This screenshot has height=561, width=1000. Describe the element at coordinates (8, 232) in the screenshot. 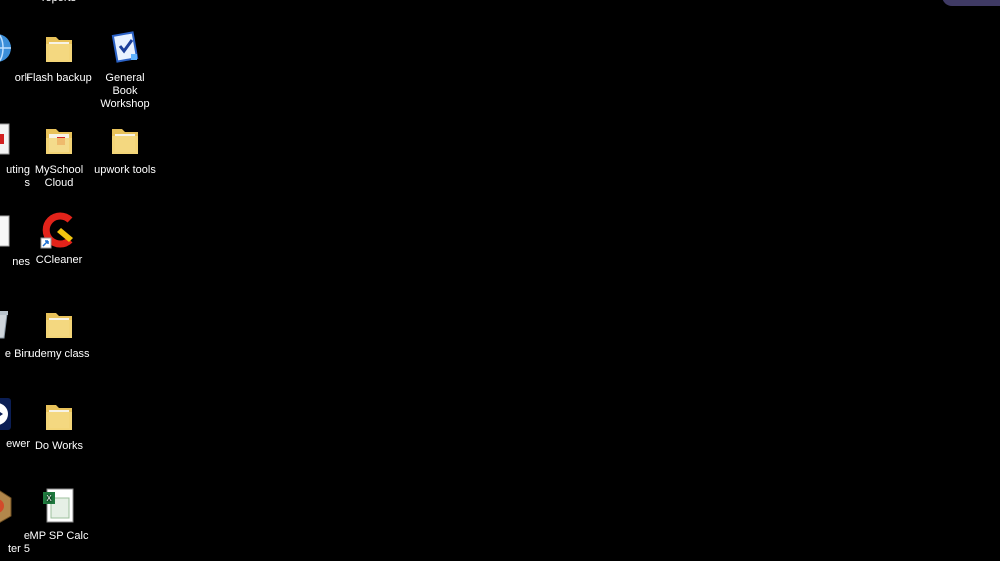

I see `file-icon` at that location.